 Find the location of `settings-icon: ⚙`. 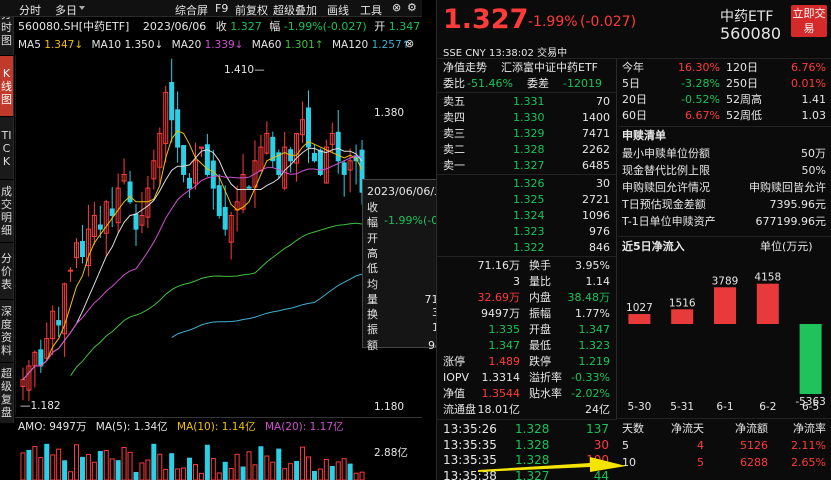

settings-icon: ⚙ is located at coordinates (412, 7).